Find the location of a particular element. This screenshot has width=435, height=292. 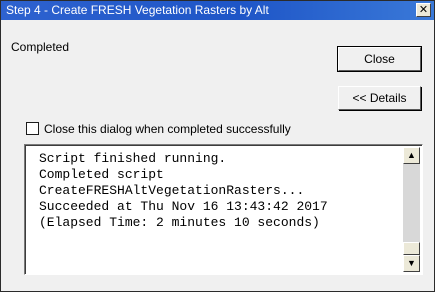

arrow-down-icon: ▼ is located at coordinates (411, 263).